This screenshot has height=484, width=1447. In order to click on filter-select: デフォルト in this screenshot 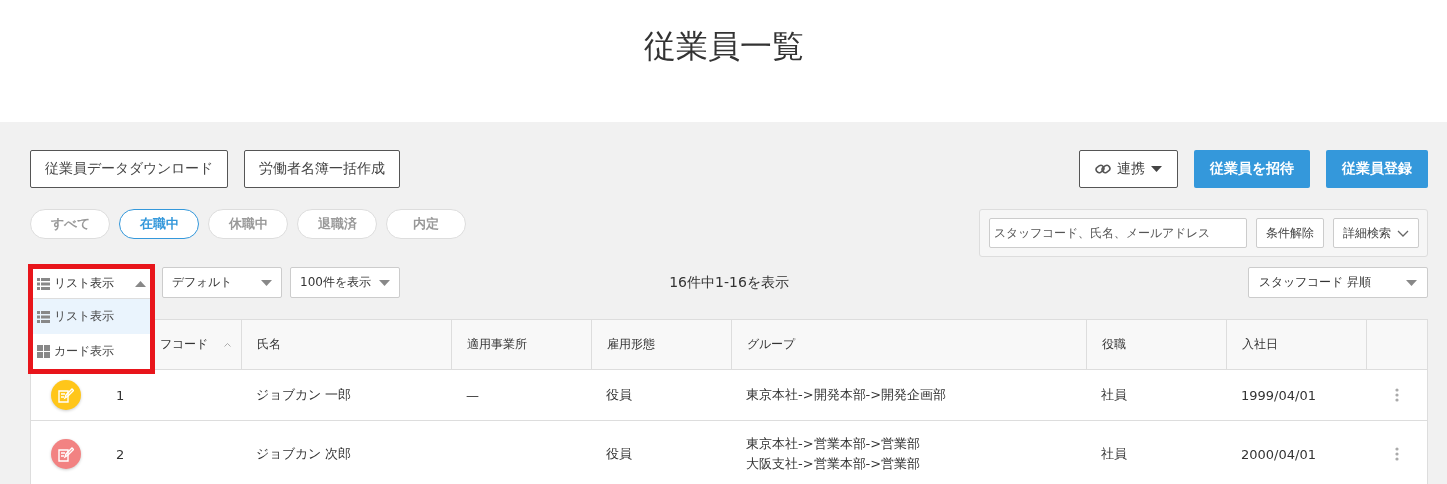, I will do `click(222, 282)`.